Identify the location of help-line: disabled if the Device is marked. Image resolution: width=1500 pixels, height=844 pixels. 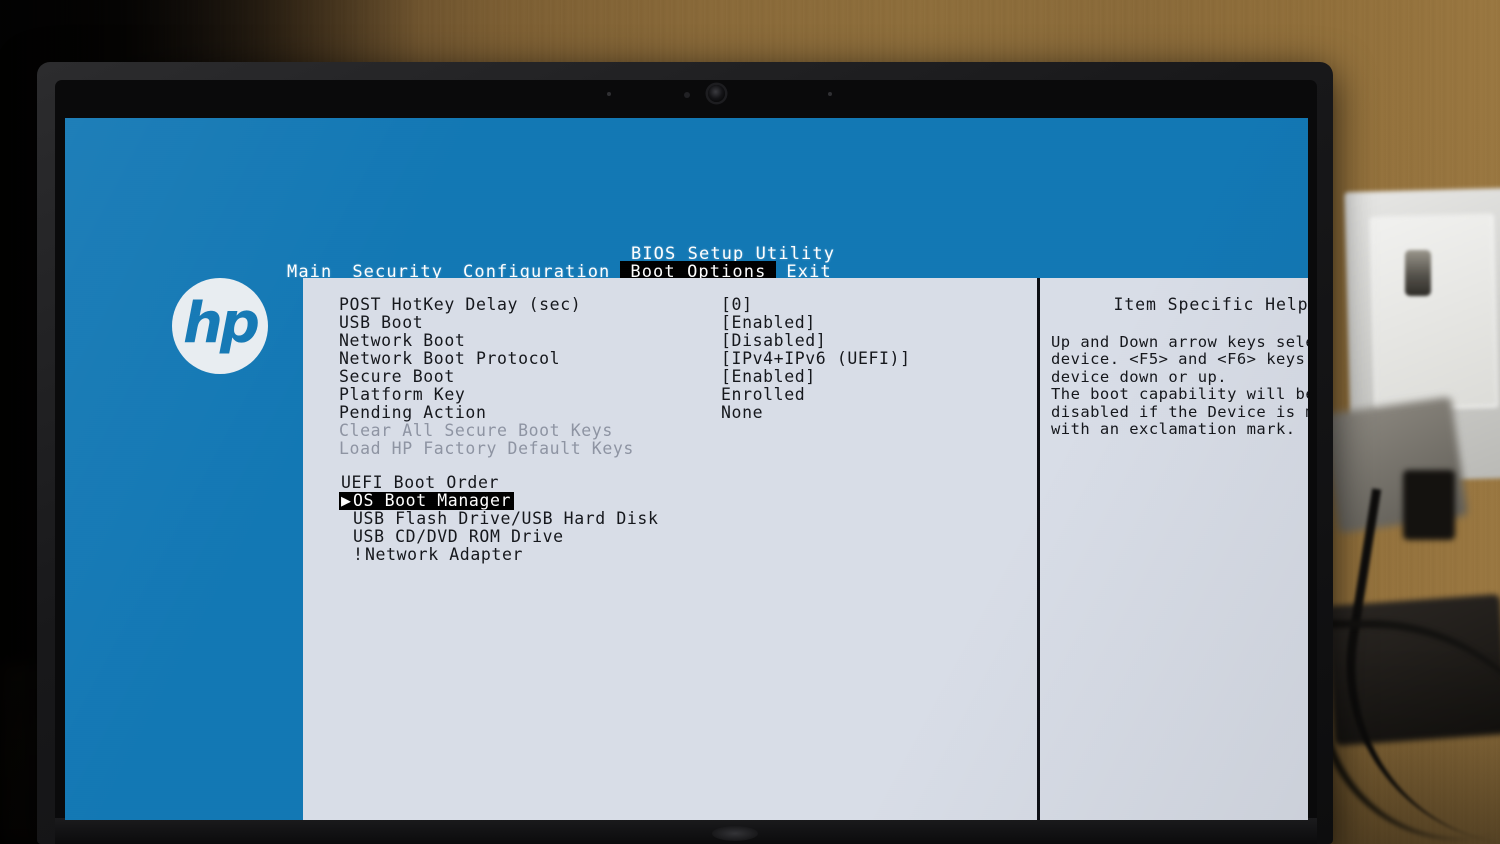
(1179, 411).